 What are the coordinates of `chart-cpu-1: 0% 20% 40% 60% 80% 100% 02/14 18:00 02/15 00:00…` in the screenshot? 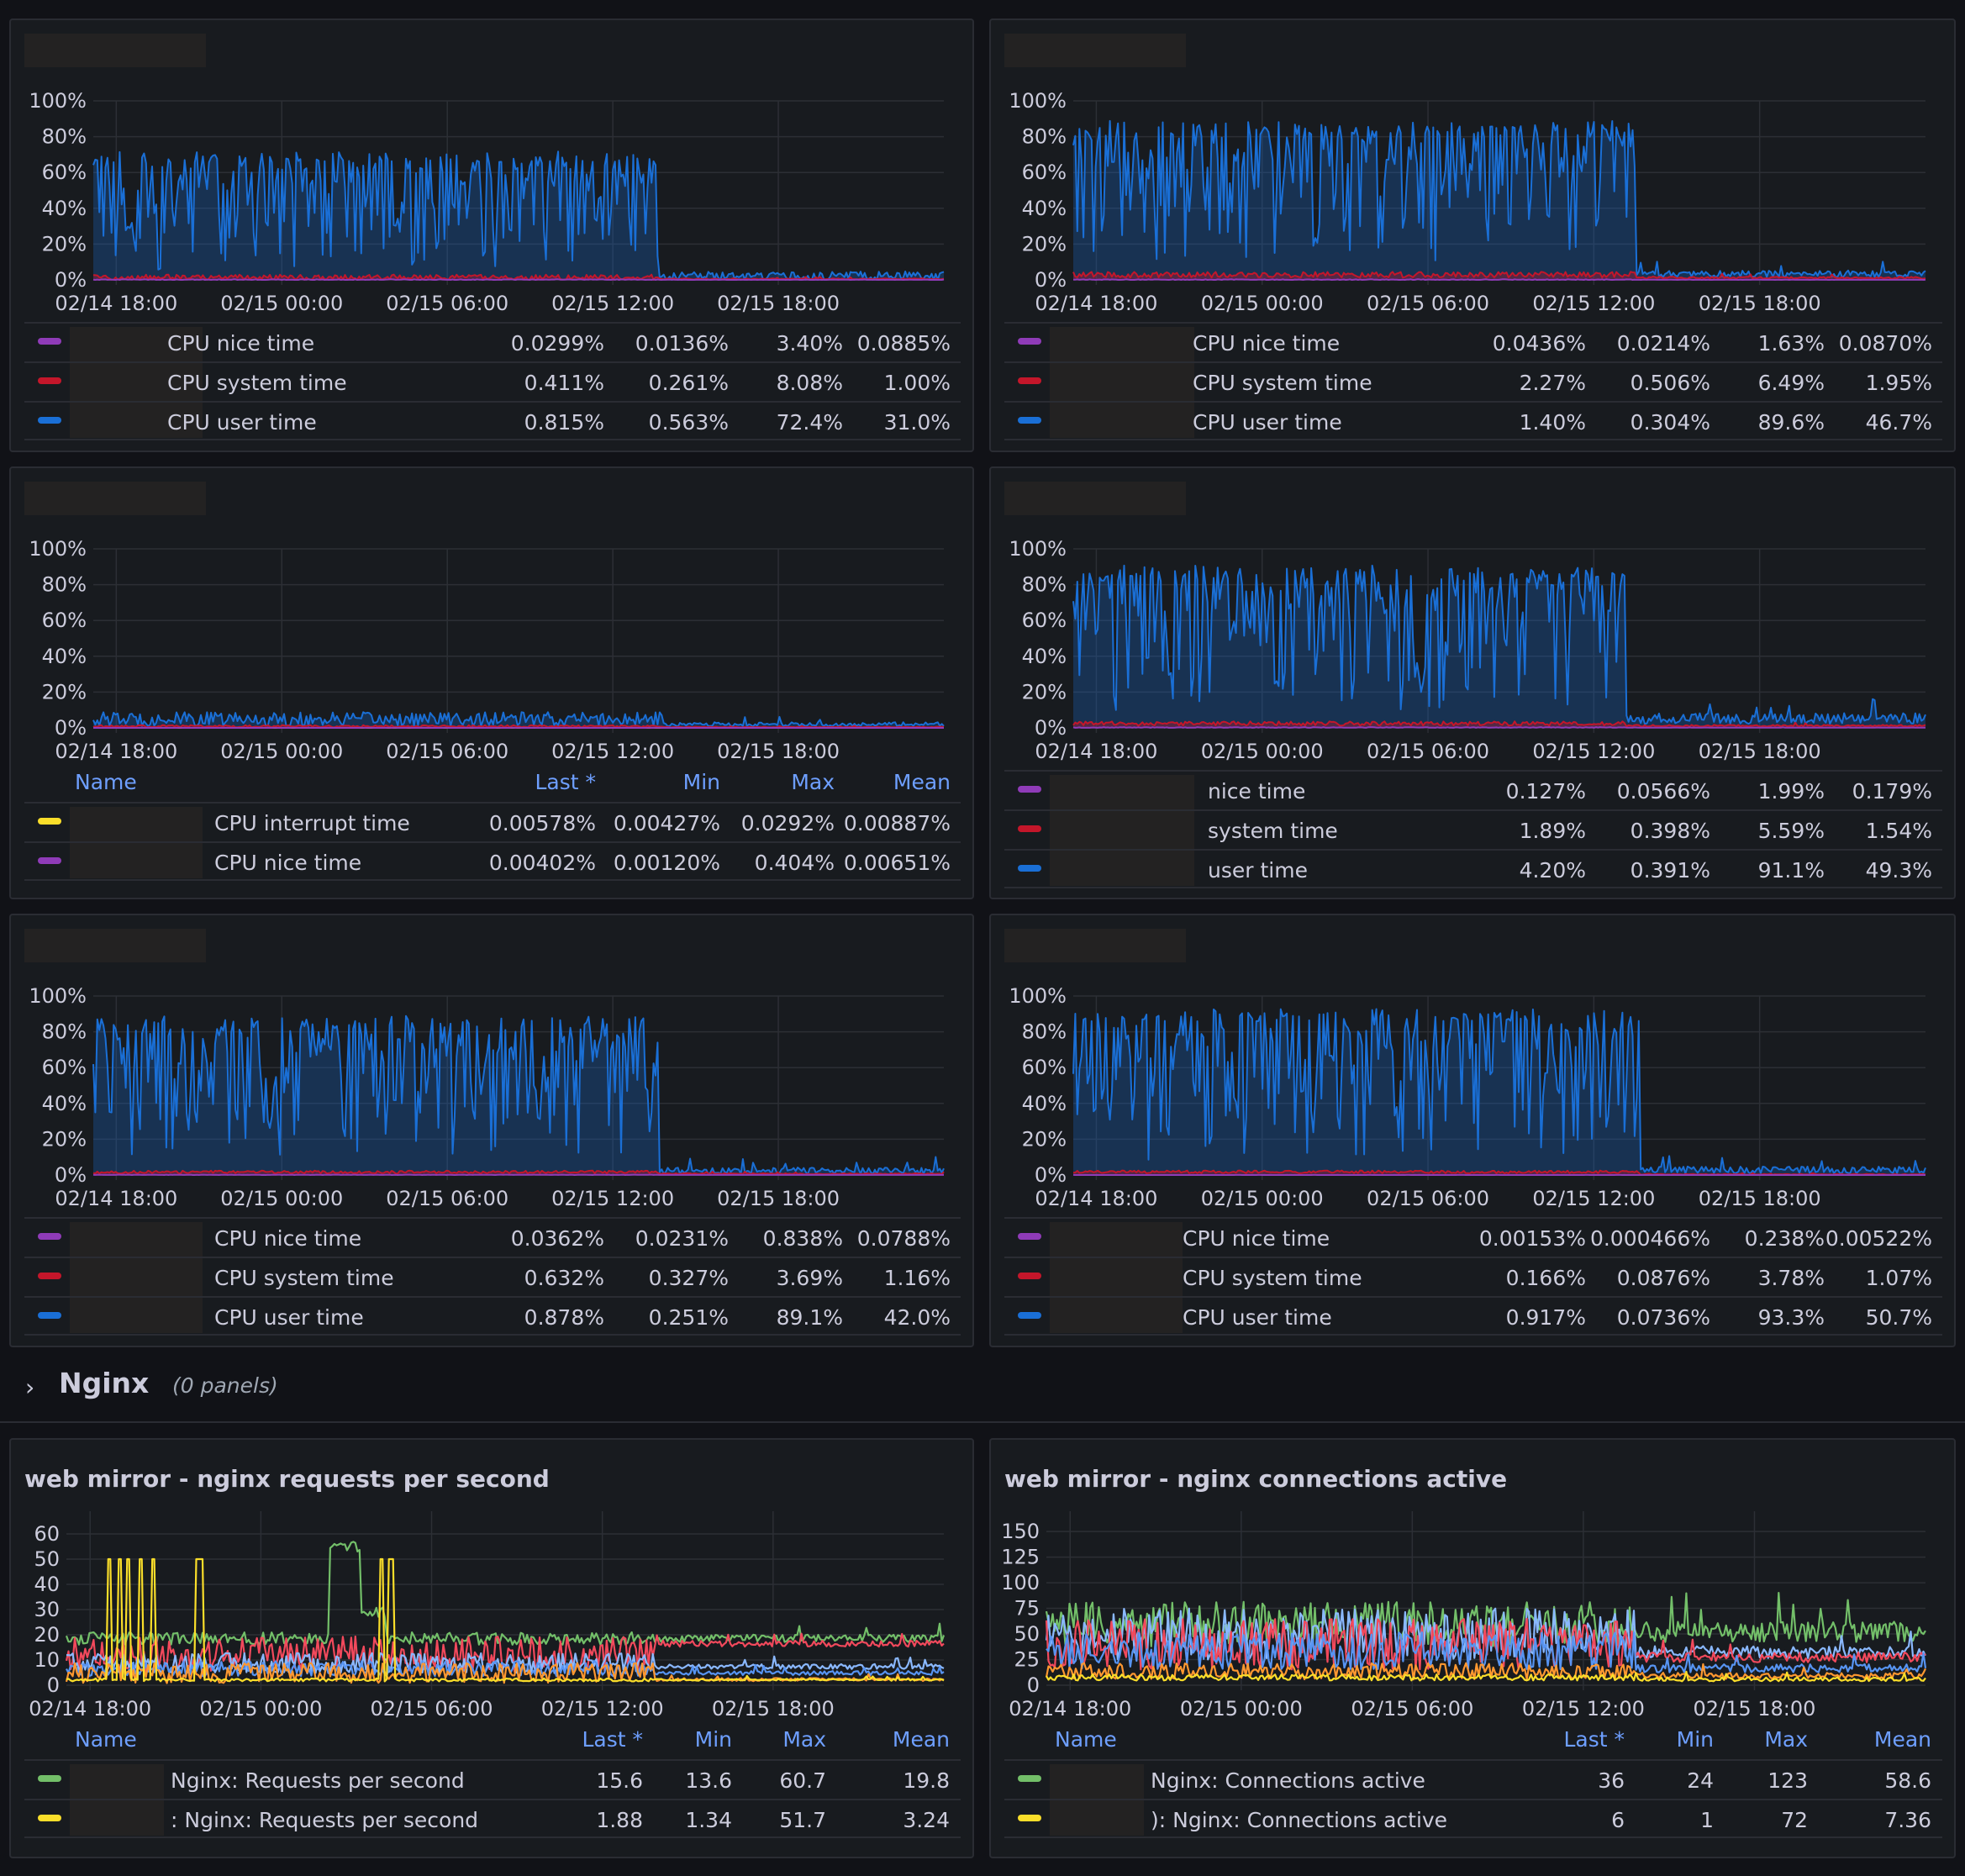 It's located at (492, 180).